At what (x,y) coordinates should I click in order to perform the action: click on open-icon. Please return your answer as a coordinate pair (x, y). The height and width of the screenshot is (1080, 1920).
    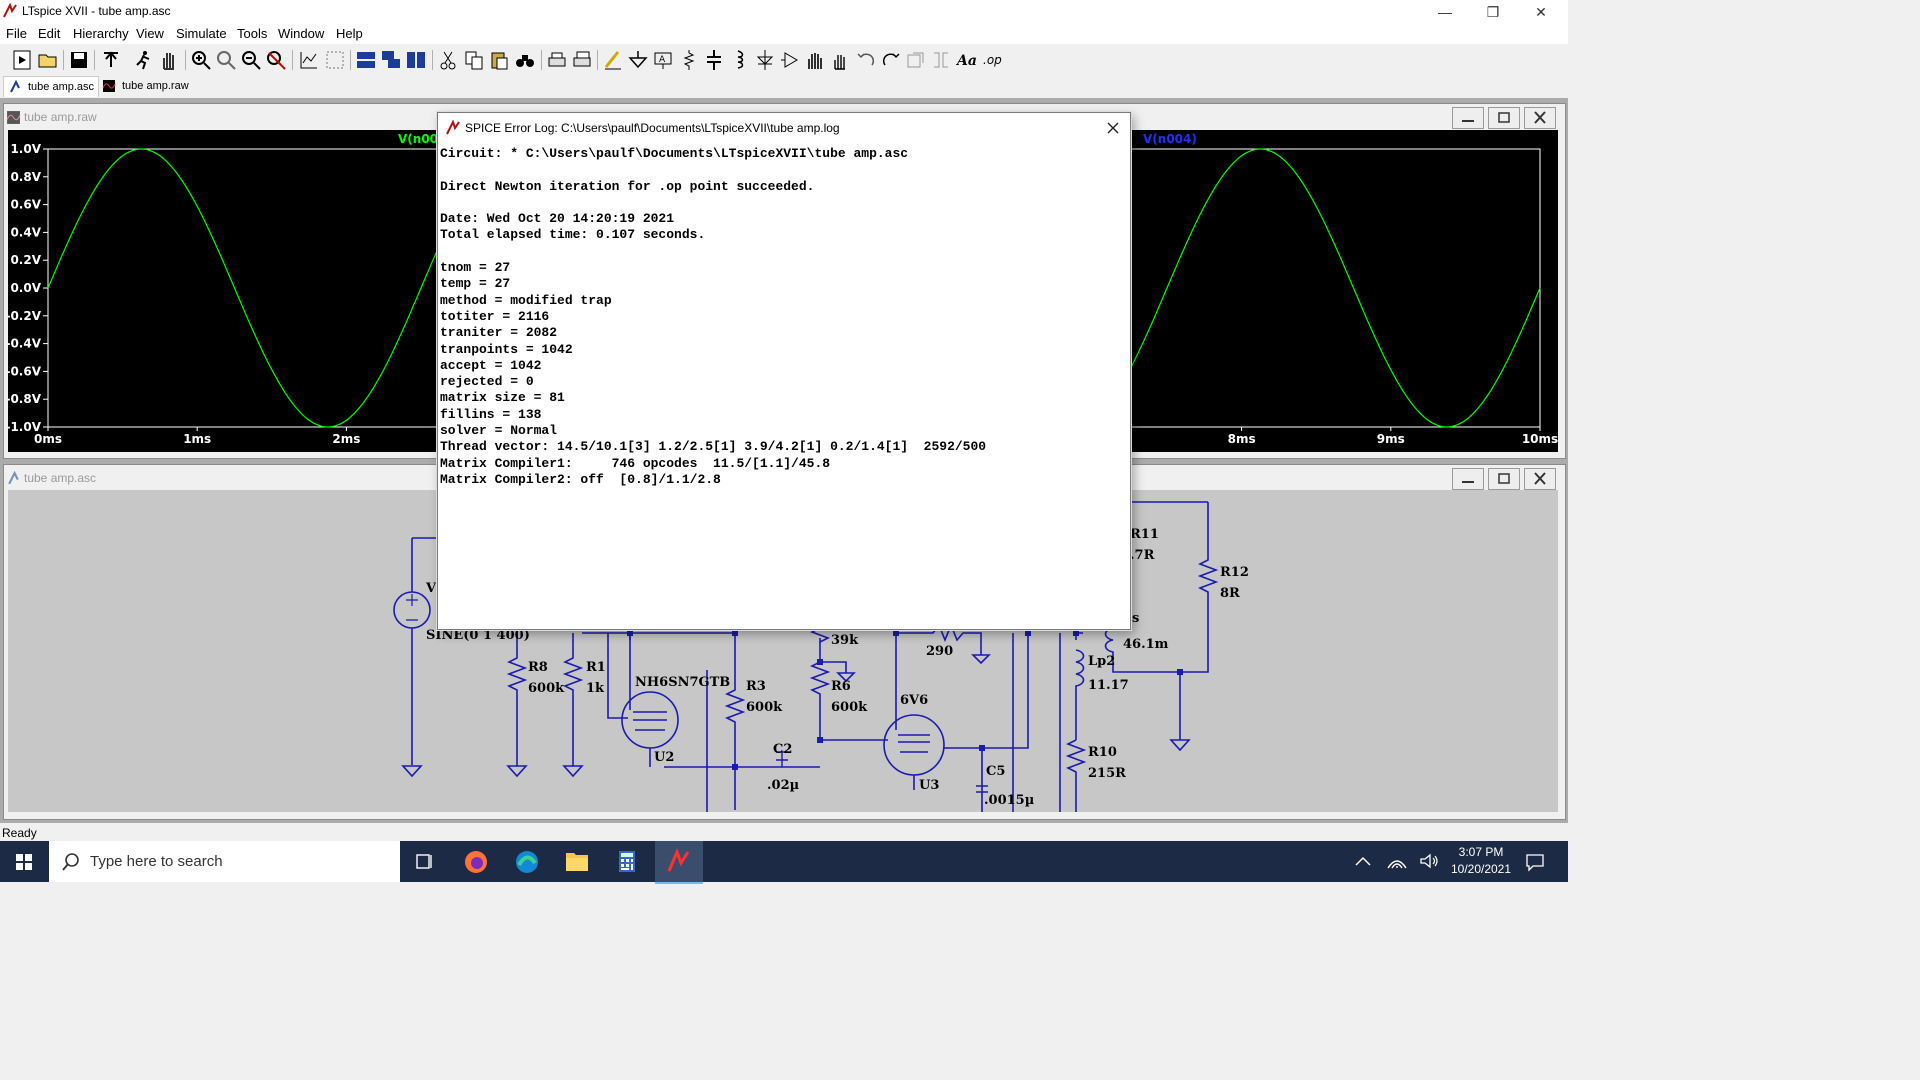
    Looking at the image, I should click on (48, 60).